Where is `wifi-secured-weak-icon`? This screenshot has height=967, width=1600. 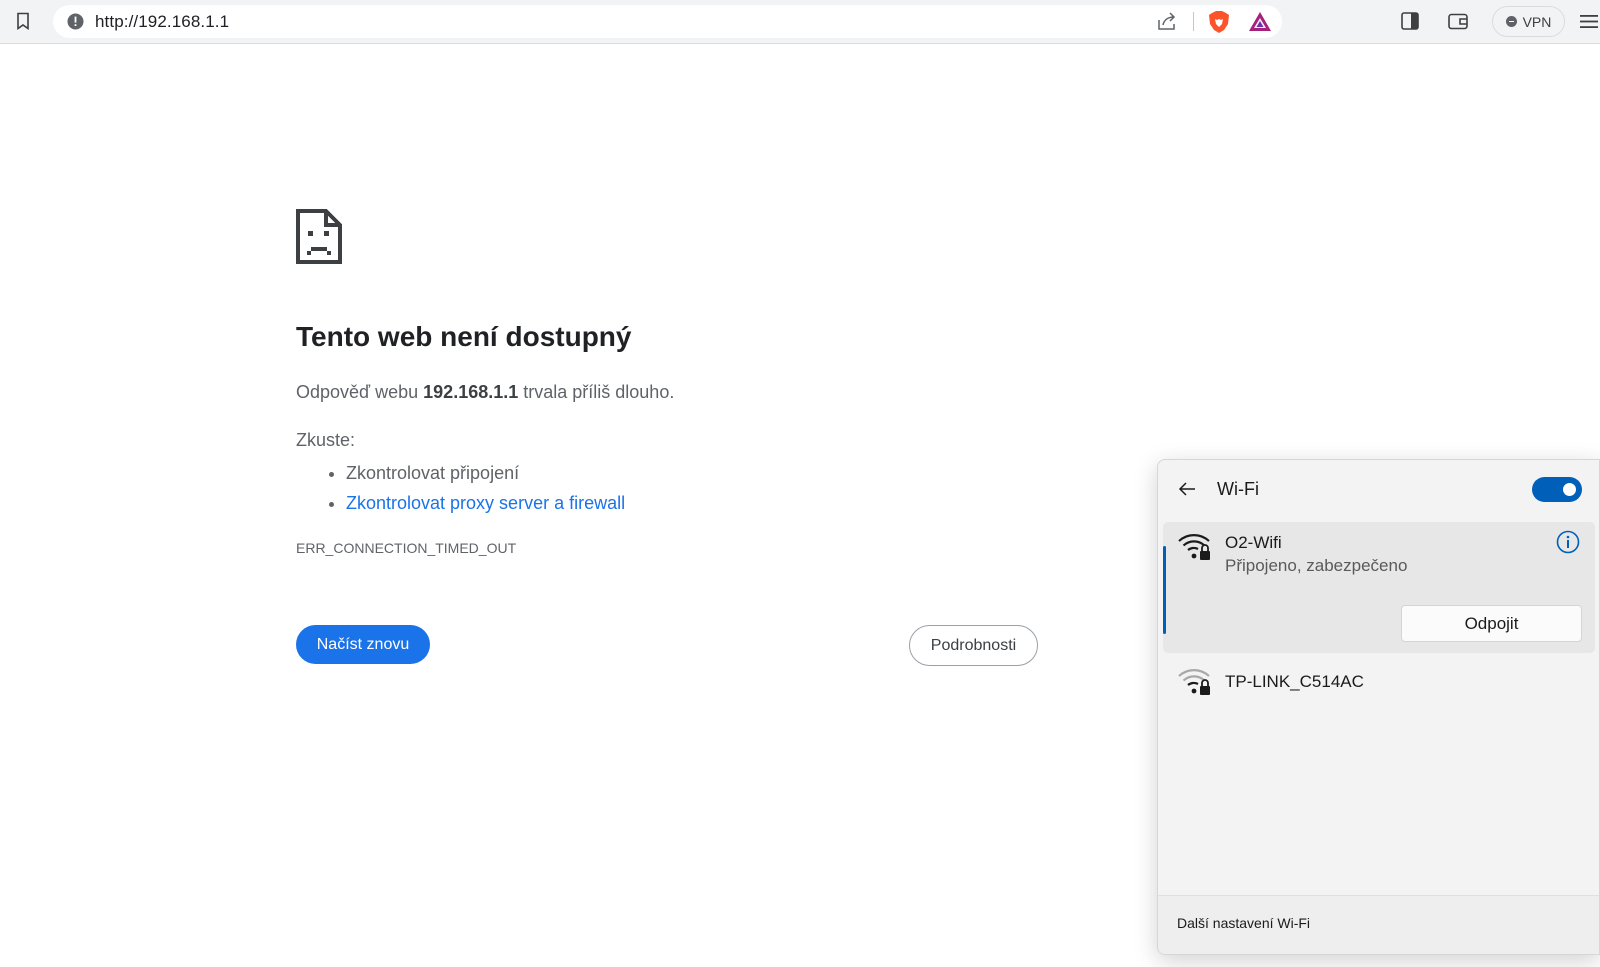 wifi-secured-weak-icon is located at coordinates (1195, 683).